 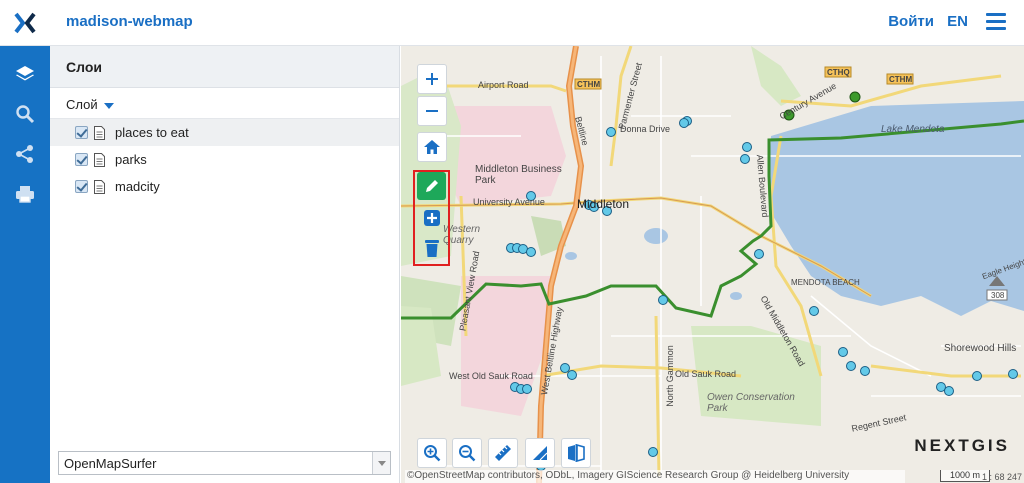 What do you see at coordinates (1001, 477) in the screenshot?
I see `scale-ratio: 1 : 68 247` at bounding box center [1001, 477].